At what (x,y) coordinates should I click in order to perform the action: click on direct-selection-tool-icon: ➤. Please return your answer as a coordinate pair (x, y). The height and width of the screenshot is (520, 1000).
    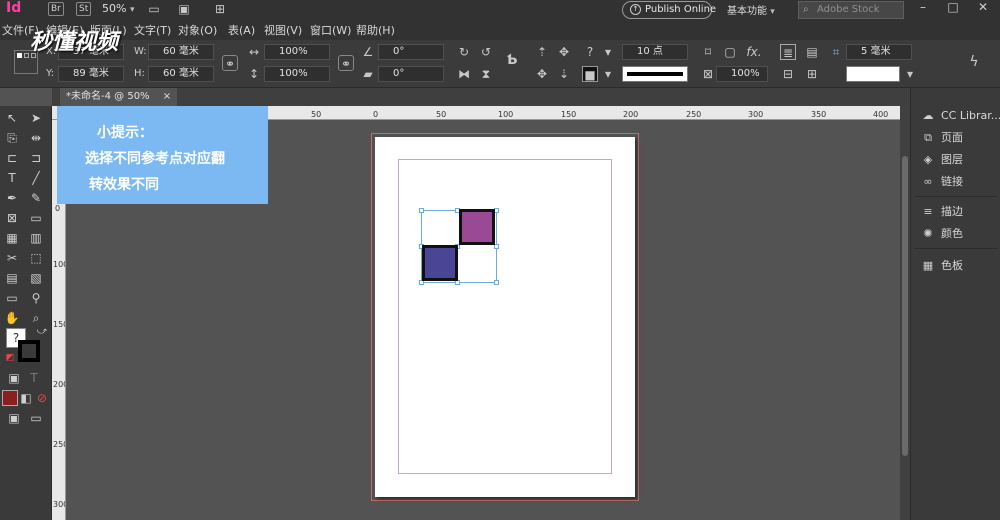
    Looking at the image, I should click on (36, 118).